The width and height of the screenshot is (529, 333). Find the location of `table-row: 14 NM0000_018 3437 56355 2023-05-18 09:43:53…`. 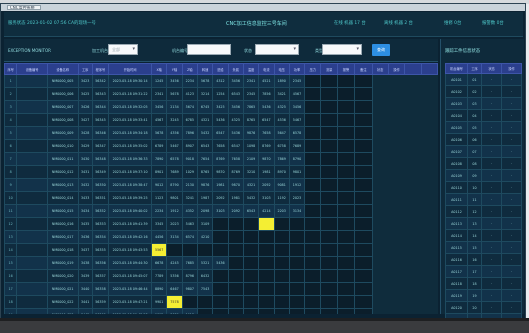

table-row: 14 NM0000_018 3437 56355 2023-05-18 09:43:53… is located at coordinates (221, 250).